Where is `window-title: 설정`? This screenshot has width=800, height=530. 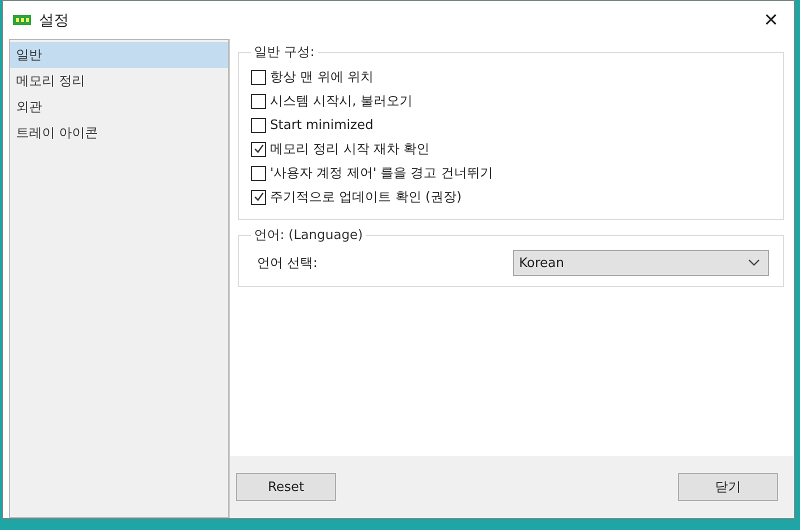
window-title: 설정 is located at coordinates (54, 20).